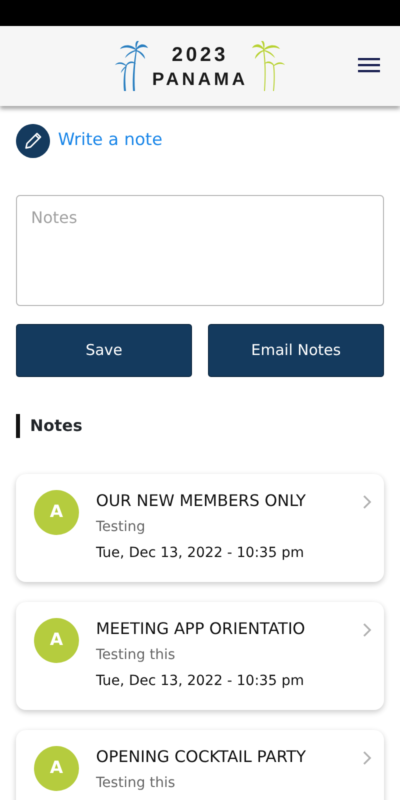  What do you see at coordinates (200, 79) in the screenshot?
I see `logo-name: PANAMA` at bounding box center [200, 79].